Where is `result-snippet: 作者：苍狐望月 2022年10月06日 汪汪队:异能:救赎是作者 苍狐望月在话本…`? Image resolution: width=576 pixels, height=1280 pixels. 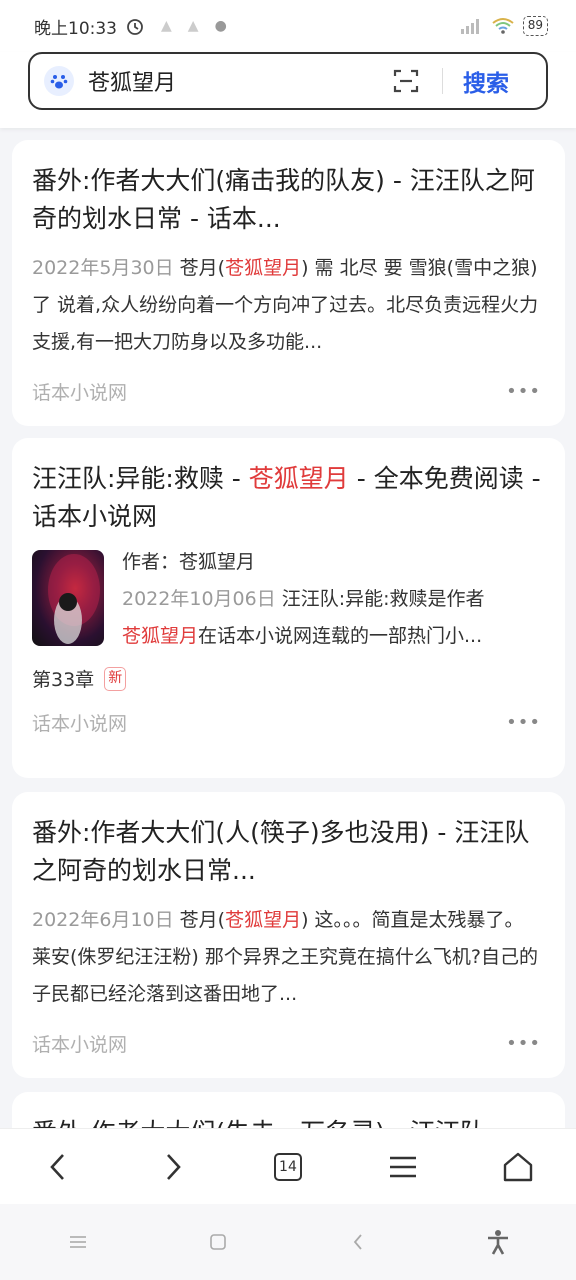 result-snippet: 作者：苍狐望月 2022年10月06日 汪汪队:异能:救赎是作者 苍狐望月在话本… is located at coordinates (303, 599).